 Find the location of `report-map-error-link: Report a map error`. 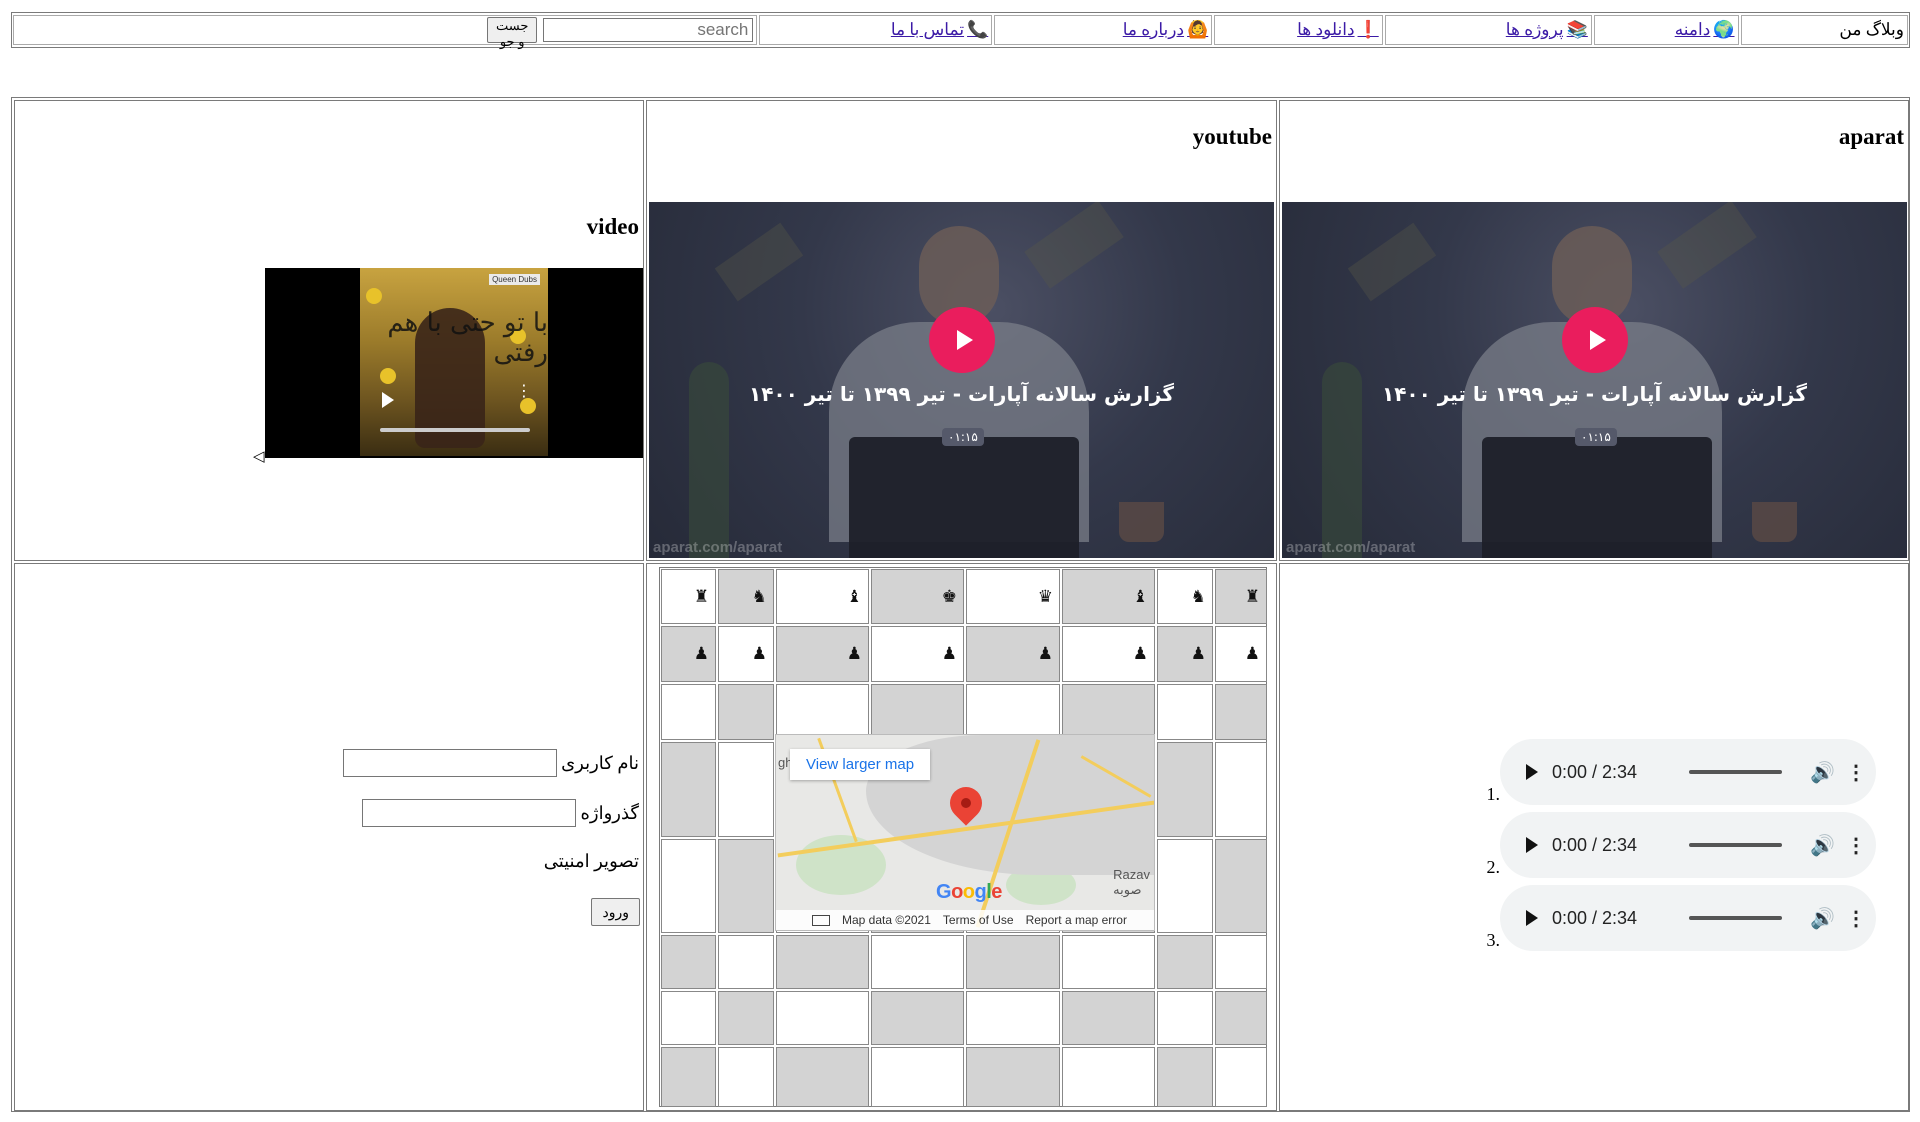

report-map-error-link: Report a map error is located at coordinates (1076, 920).